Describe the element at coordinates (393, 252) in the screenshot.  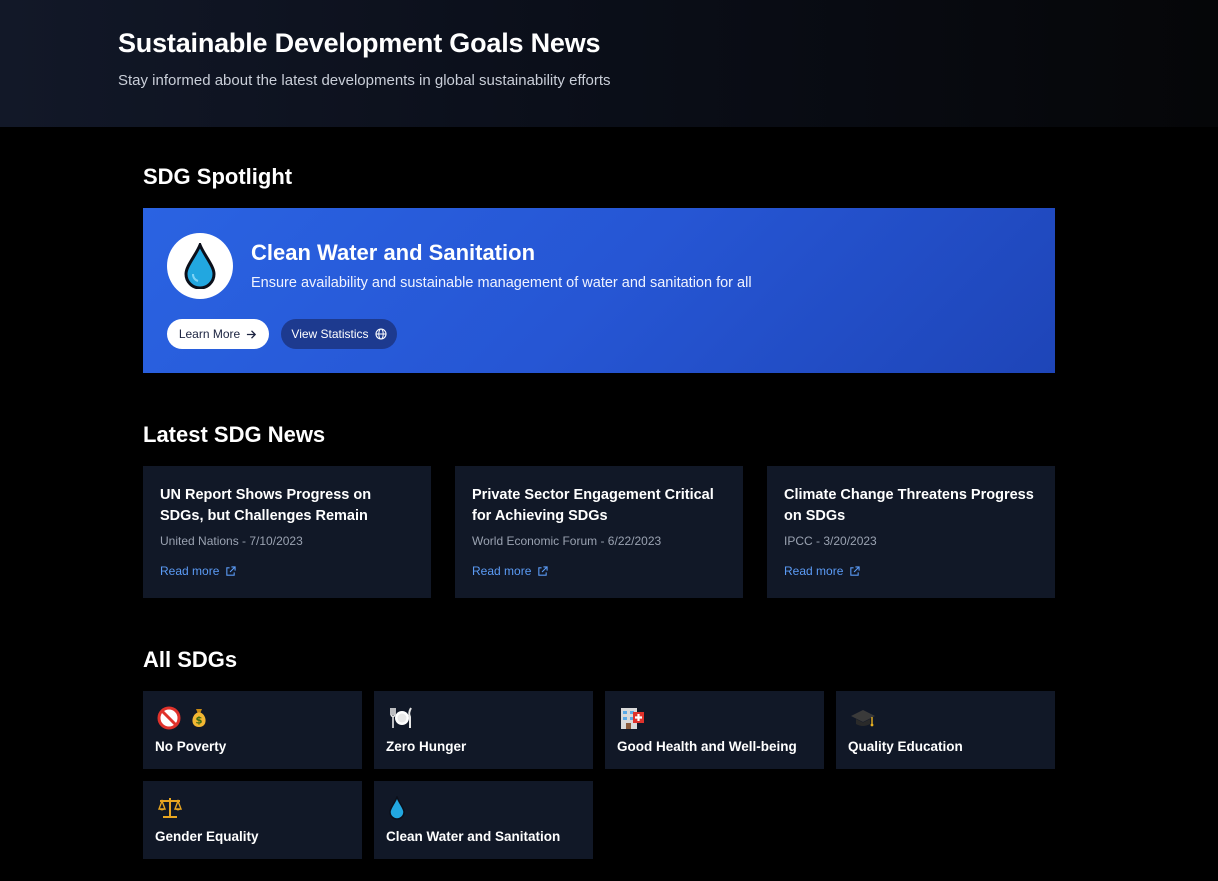
I see `spotlight-title: Clean Water and Sanitation` at that location.